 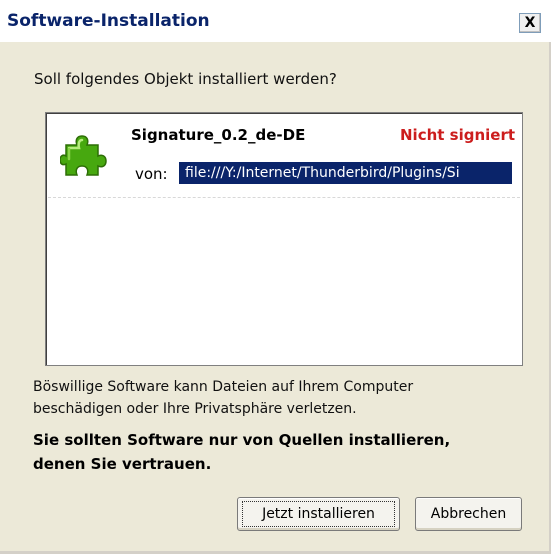 What do you see at coordinates (151, 174) in the screenshot?
I see `source-label: von:` at bounding box center [151, 174].